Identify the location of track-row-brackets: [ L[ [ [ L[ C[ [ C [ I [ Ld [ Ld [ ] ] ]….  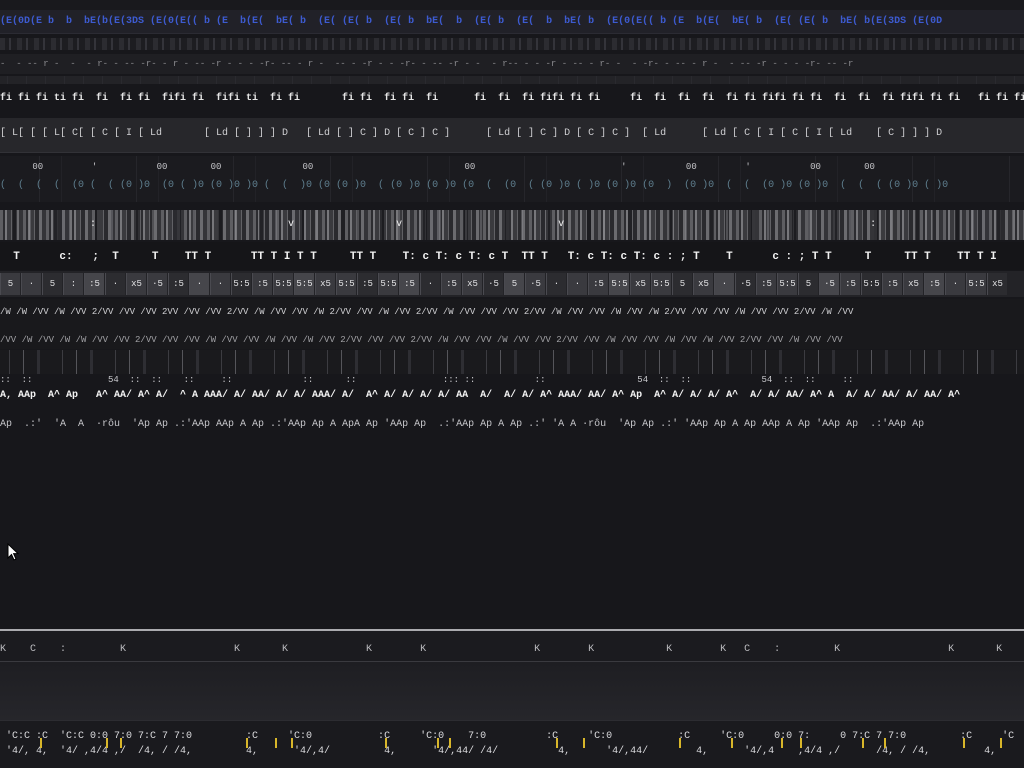
(471, 133).